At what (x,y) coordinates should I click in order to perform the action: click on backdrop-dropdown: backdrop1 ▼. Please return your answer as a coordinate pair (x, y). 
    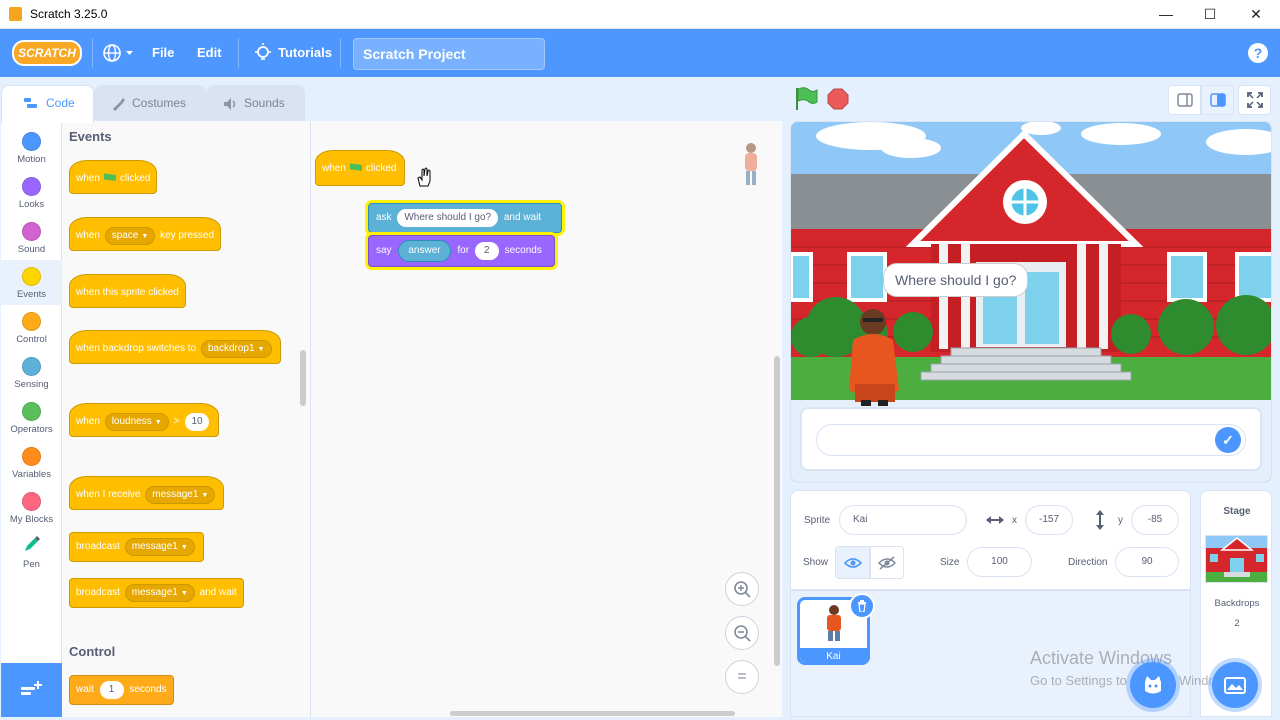
    Looking at the image, I should click on (236, 349).